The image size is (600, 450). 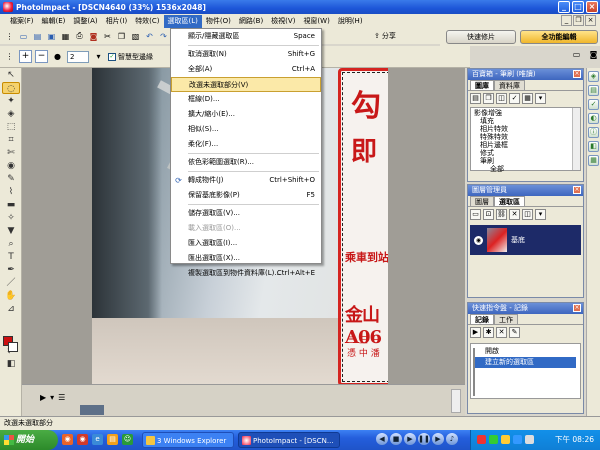 I want to click on volume-icon: ♪, so click(x=452, y=439).